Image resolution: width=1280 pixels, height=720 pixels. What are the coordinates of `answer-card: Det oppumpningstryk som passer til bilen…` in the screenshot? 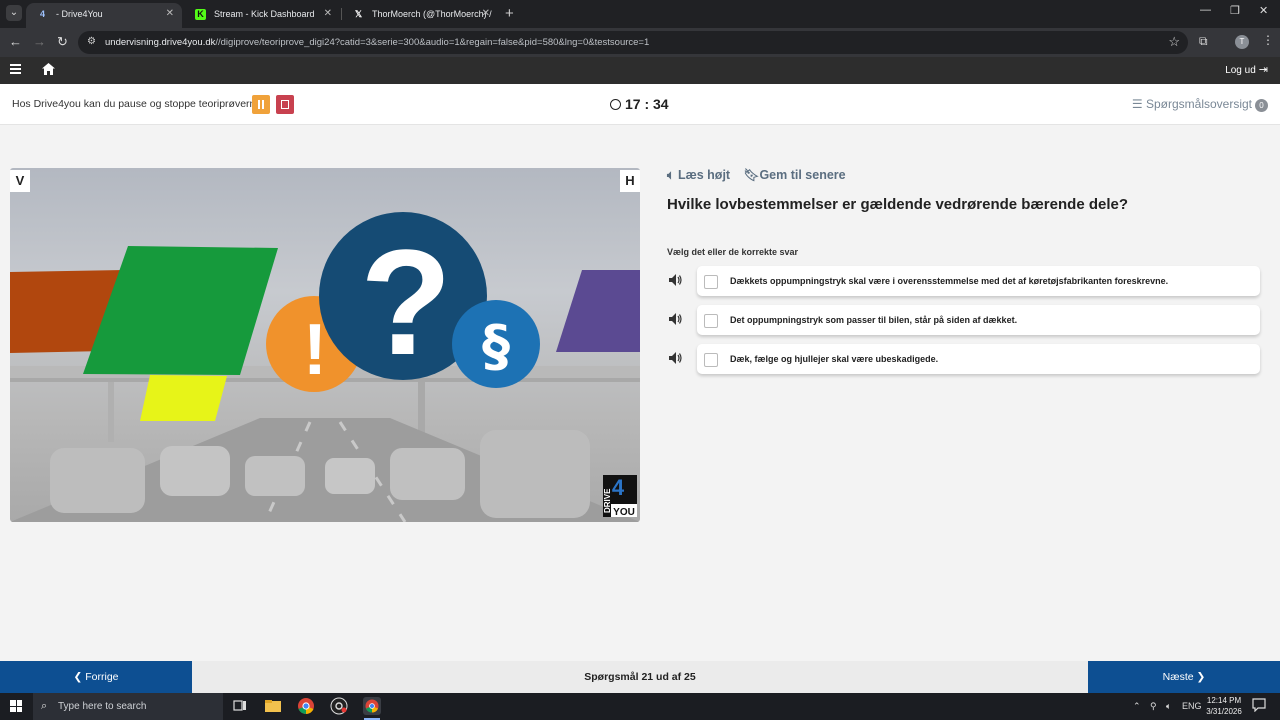 It's located at (978, 320).